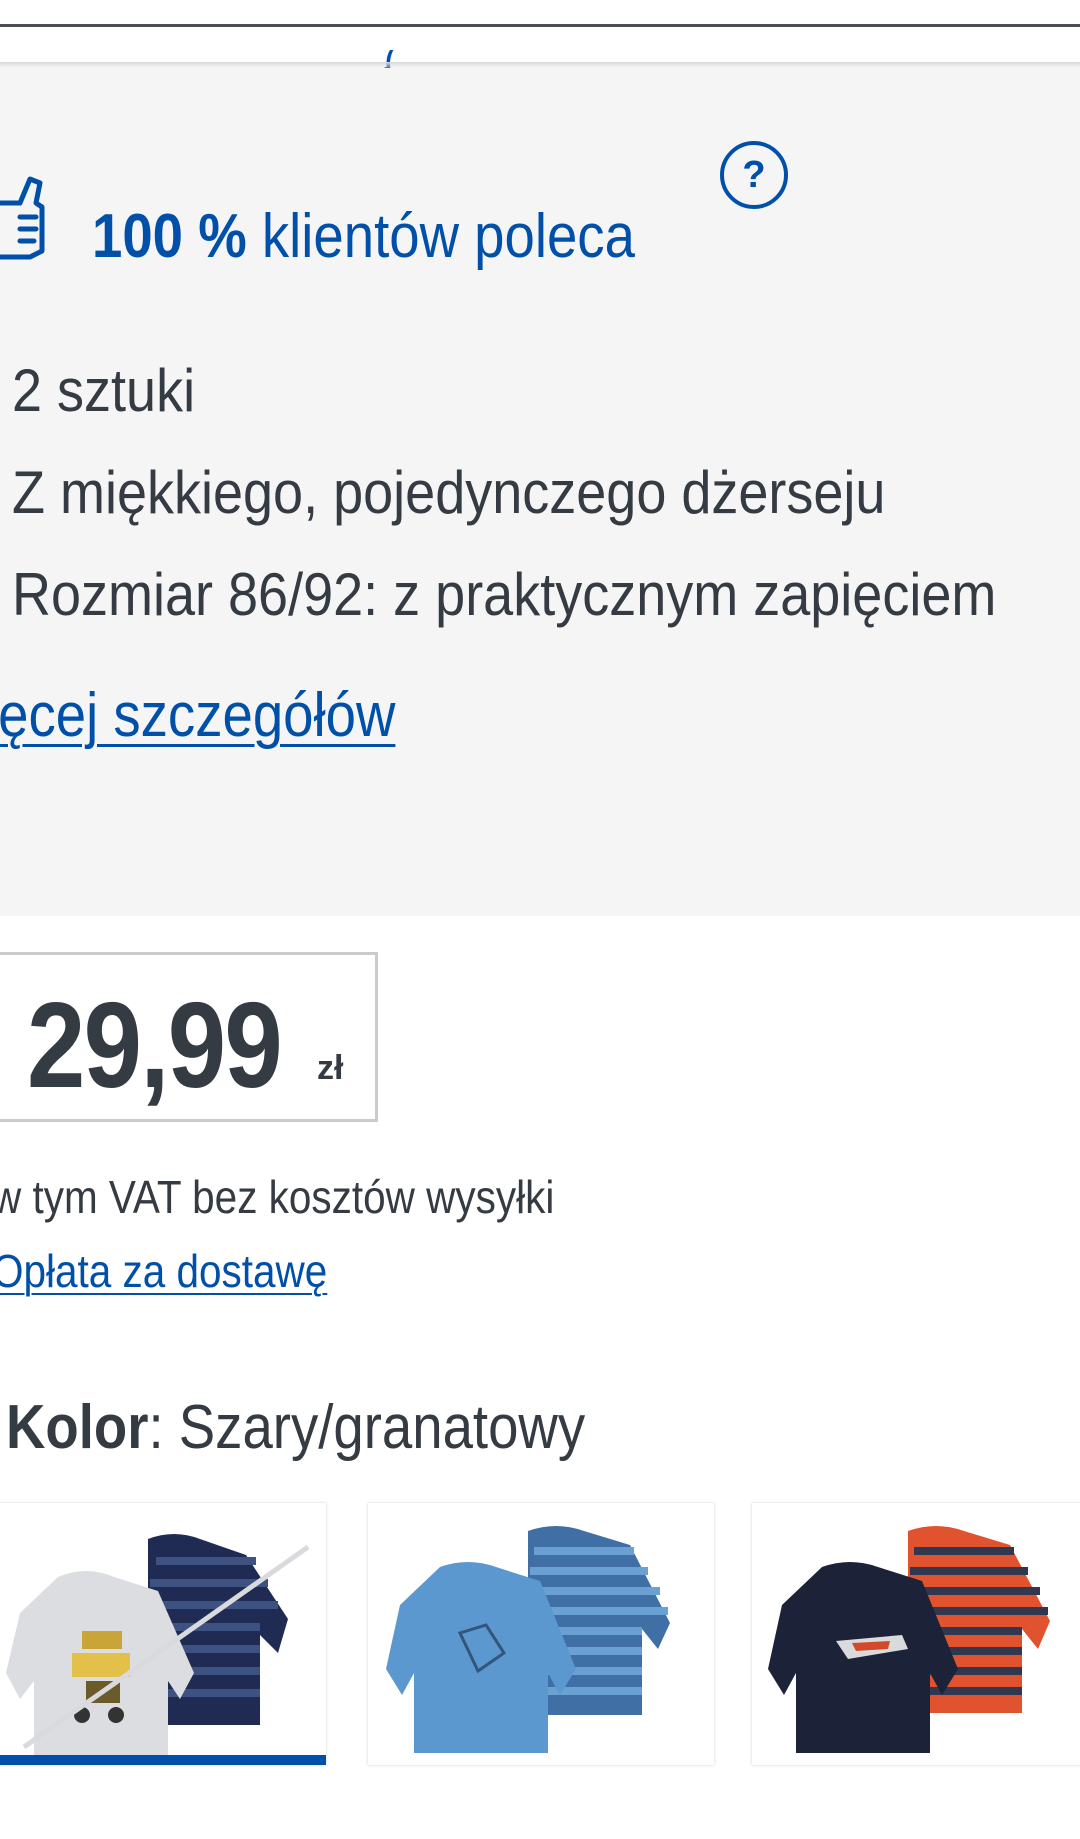 This screenshot has width=1080, height=1839. I want to click on feature-item: 2 sztuki, so click(104, 390).